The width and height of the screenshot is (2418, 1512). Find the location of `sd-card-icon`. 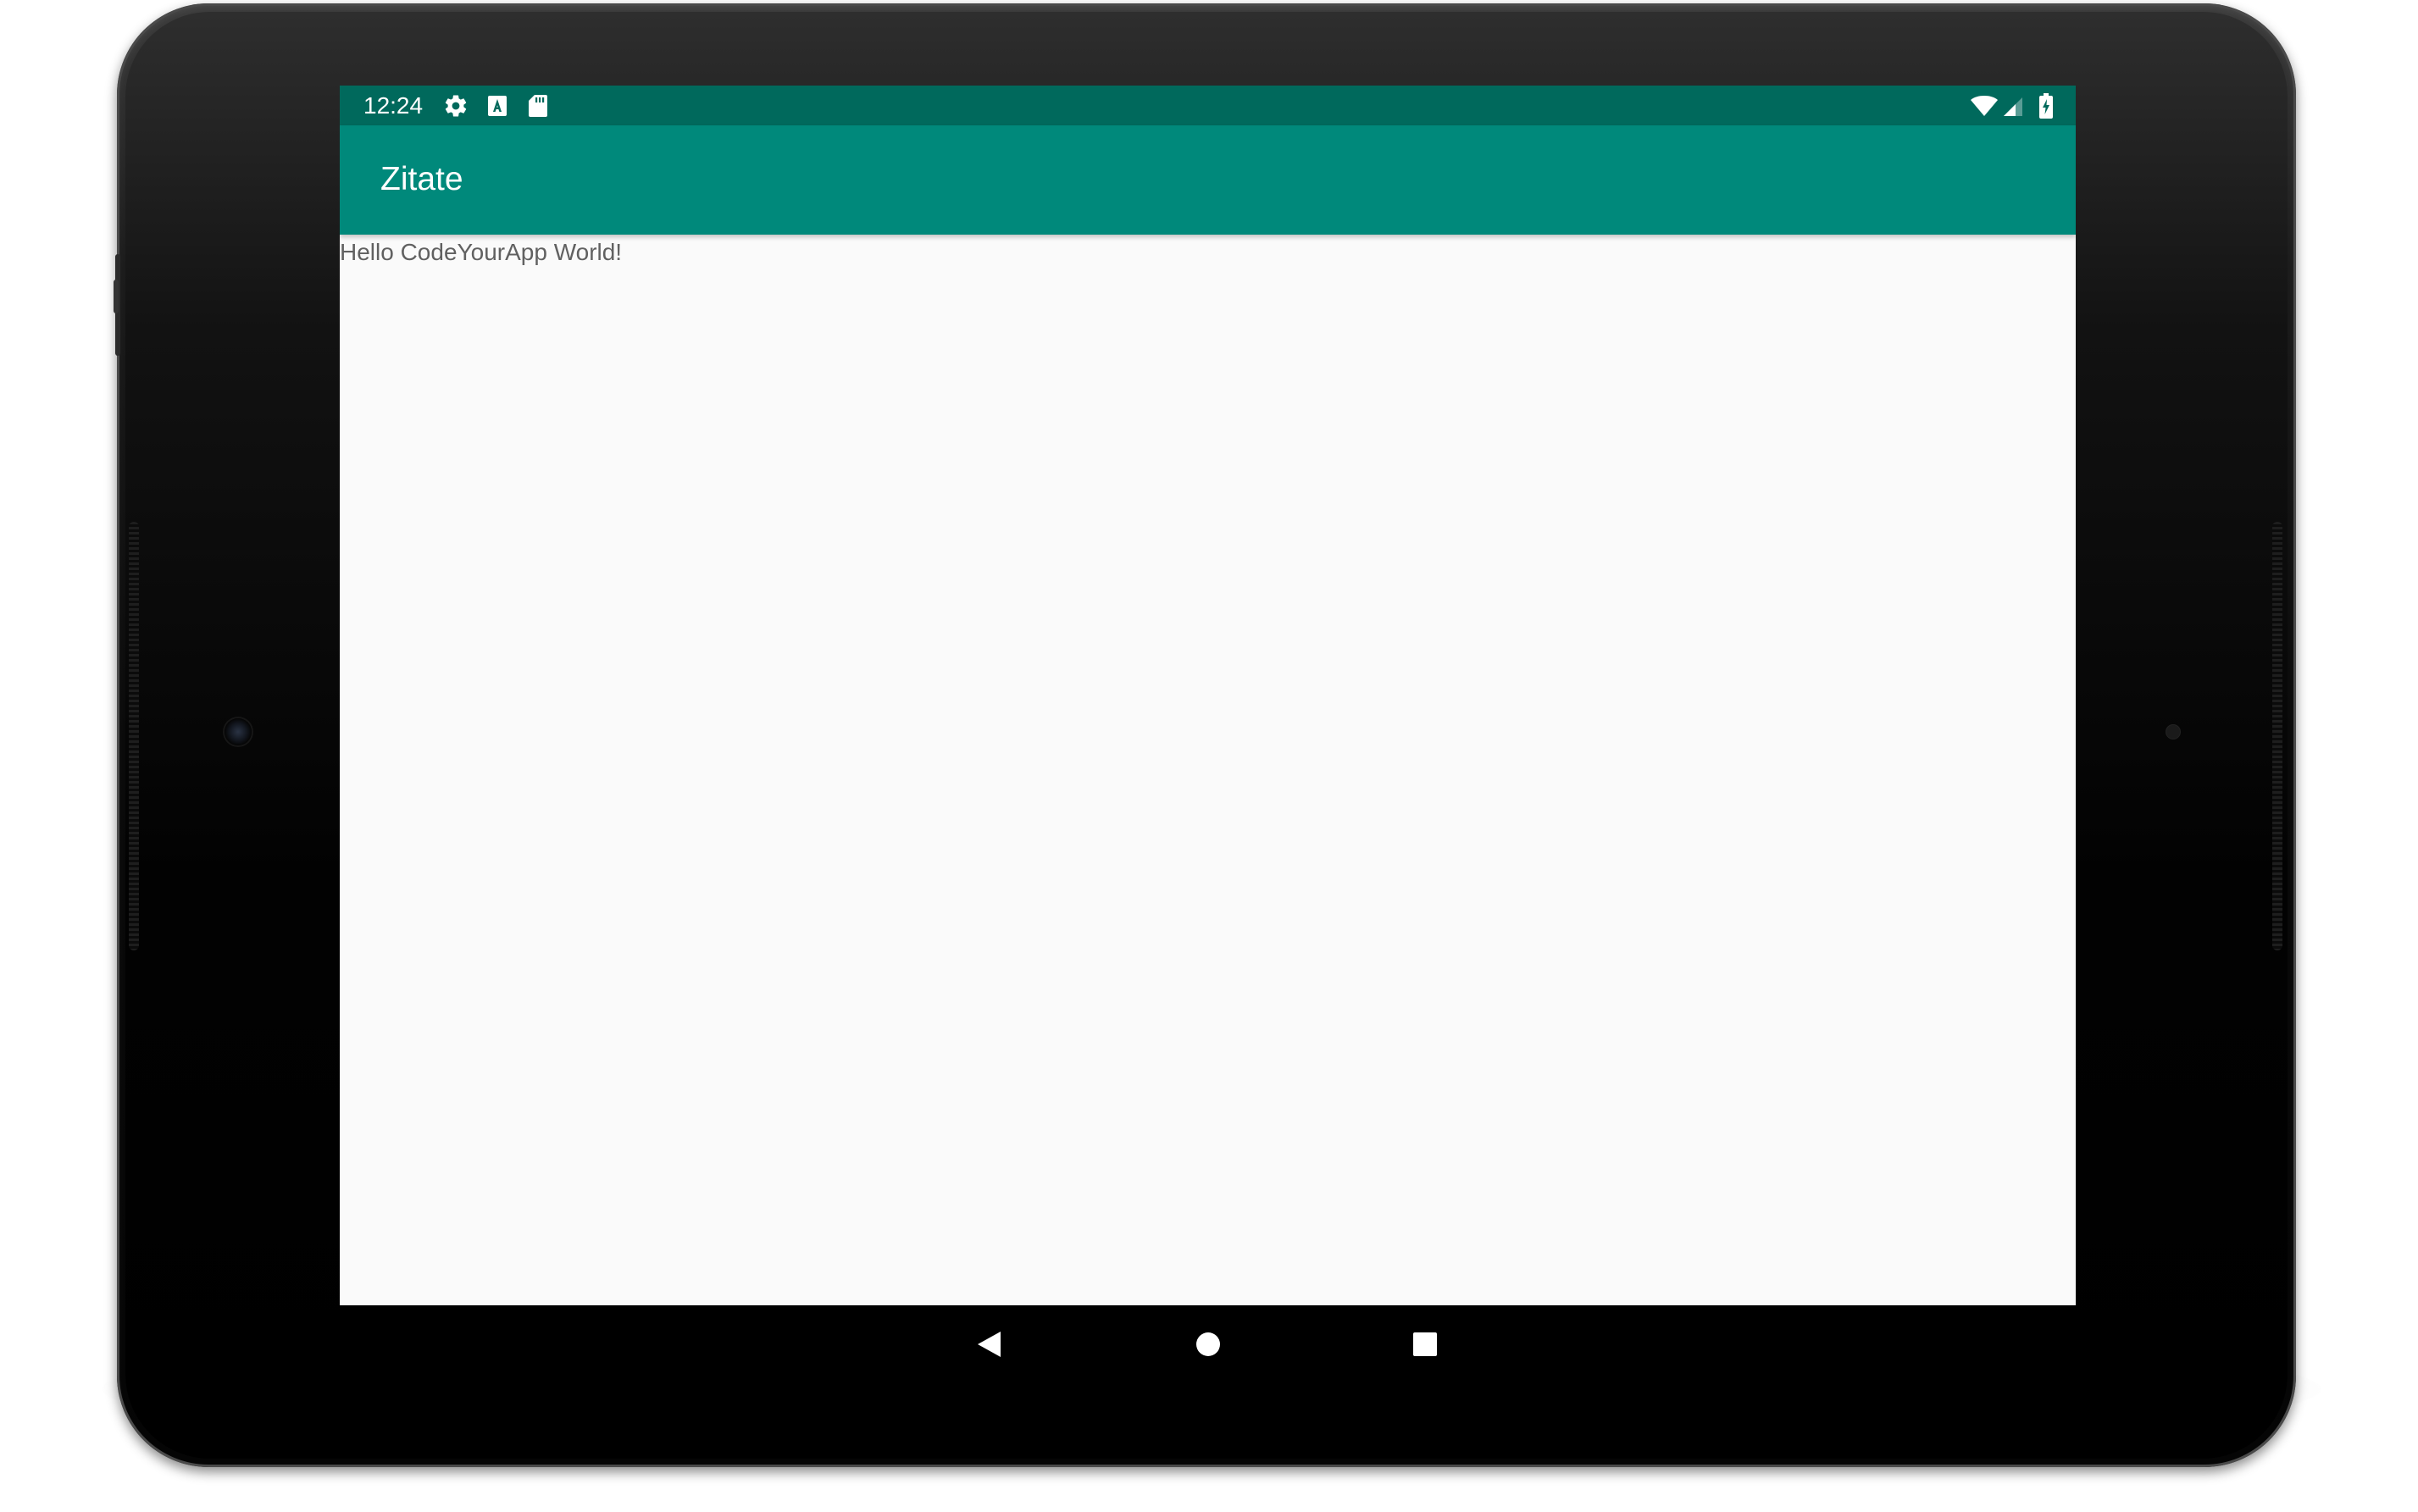

sd-card-icon is located at coordinates (538, 106).